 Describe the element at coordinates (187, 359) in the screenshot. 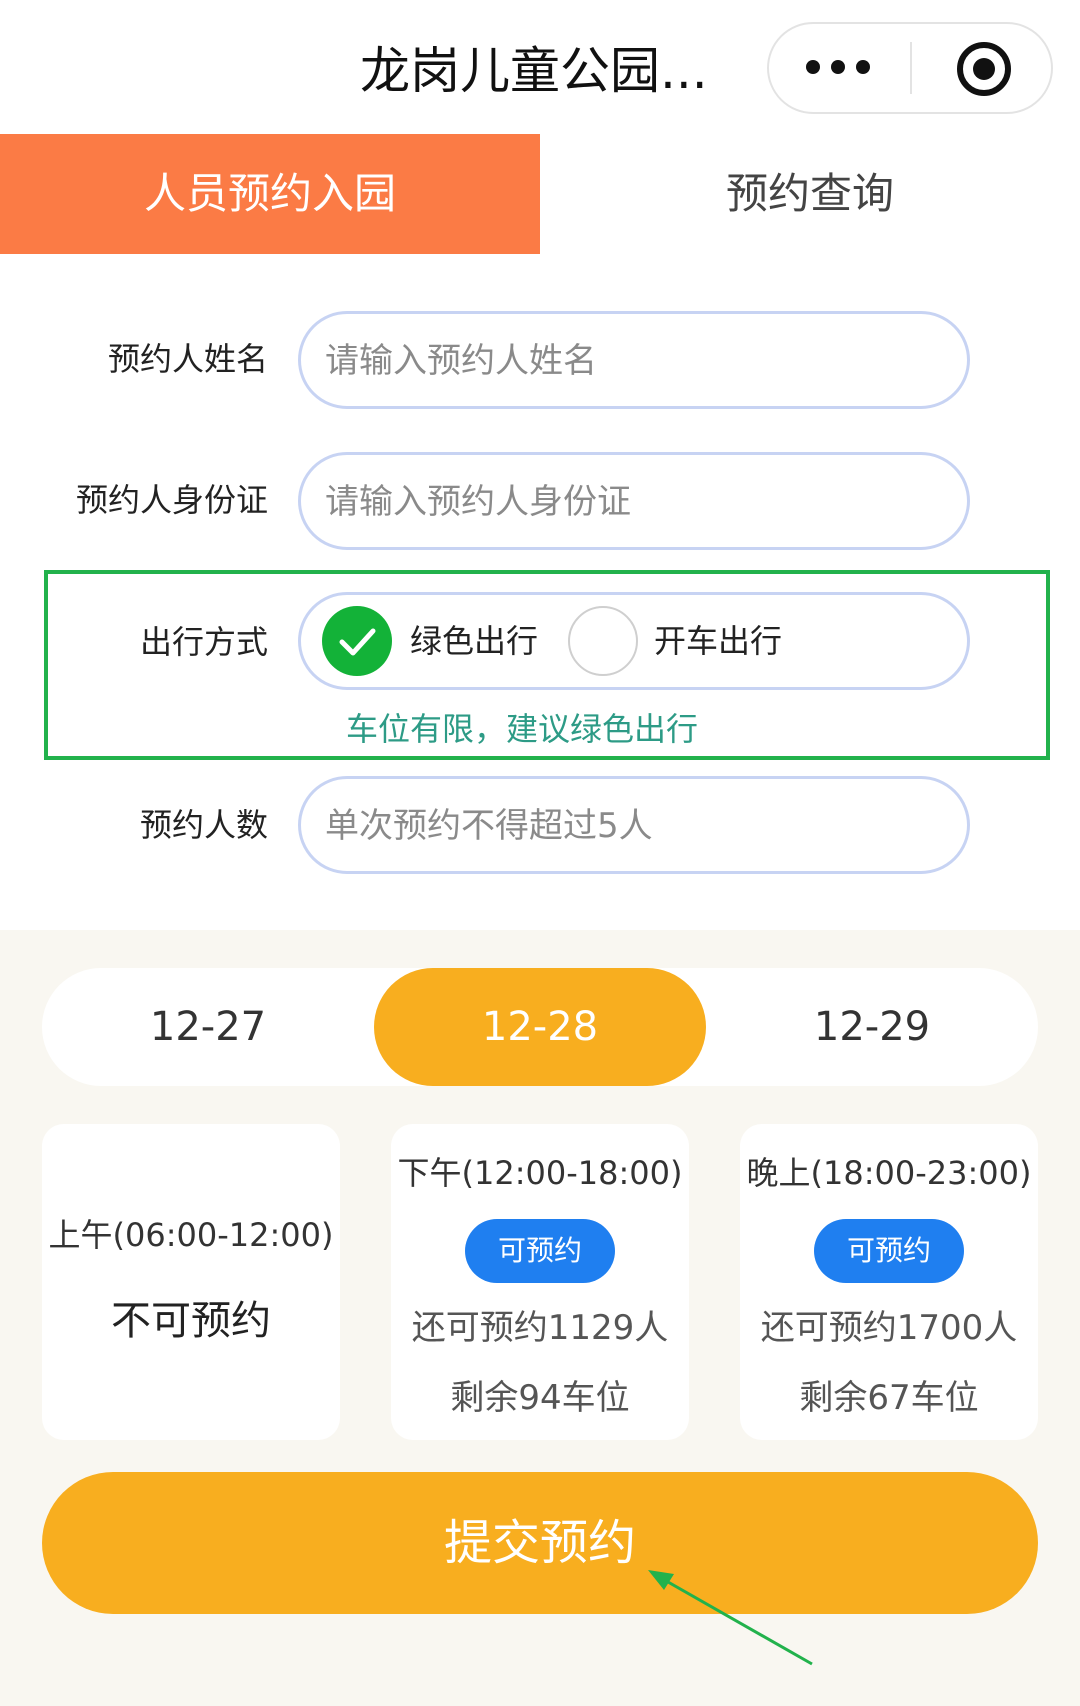

I see `name-label: 预约人姓名` at that location.